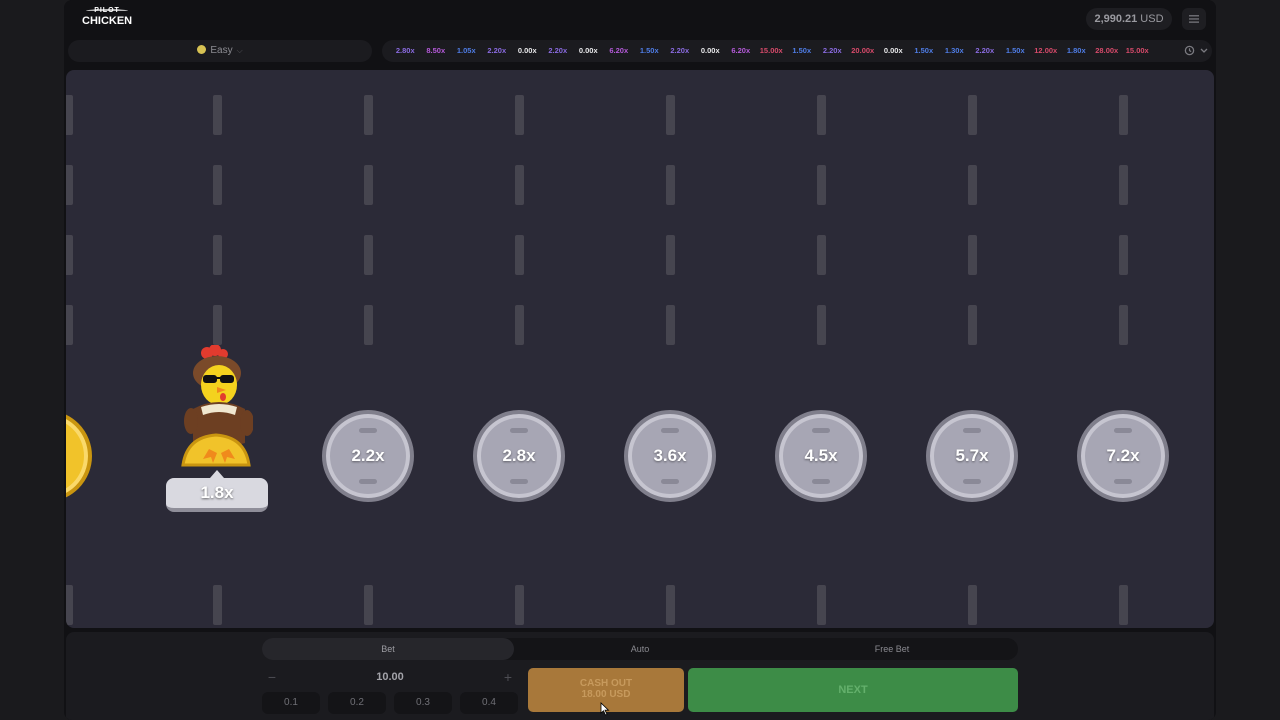 The image size is (1280, 720). Describe the element at coordinates (217, 406) in the screenshot. I see `chicken-pilot-icon` at that location.